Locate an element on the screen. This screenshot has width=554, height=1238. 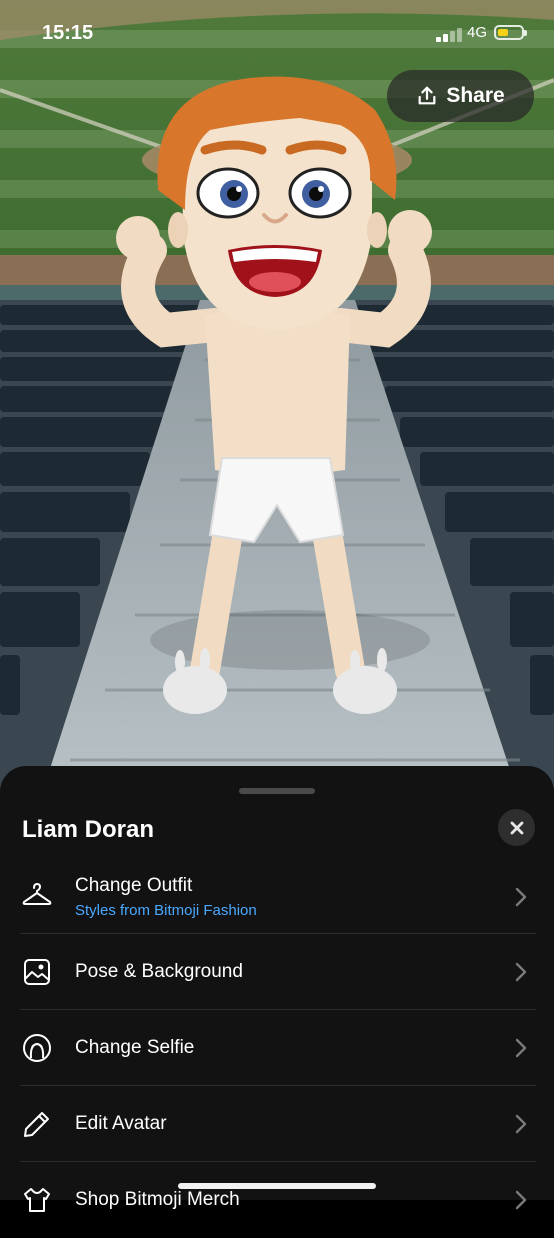
status-time: 15:15 is located at coordinates (68, 33).